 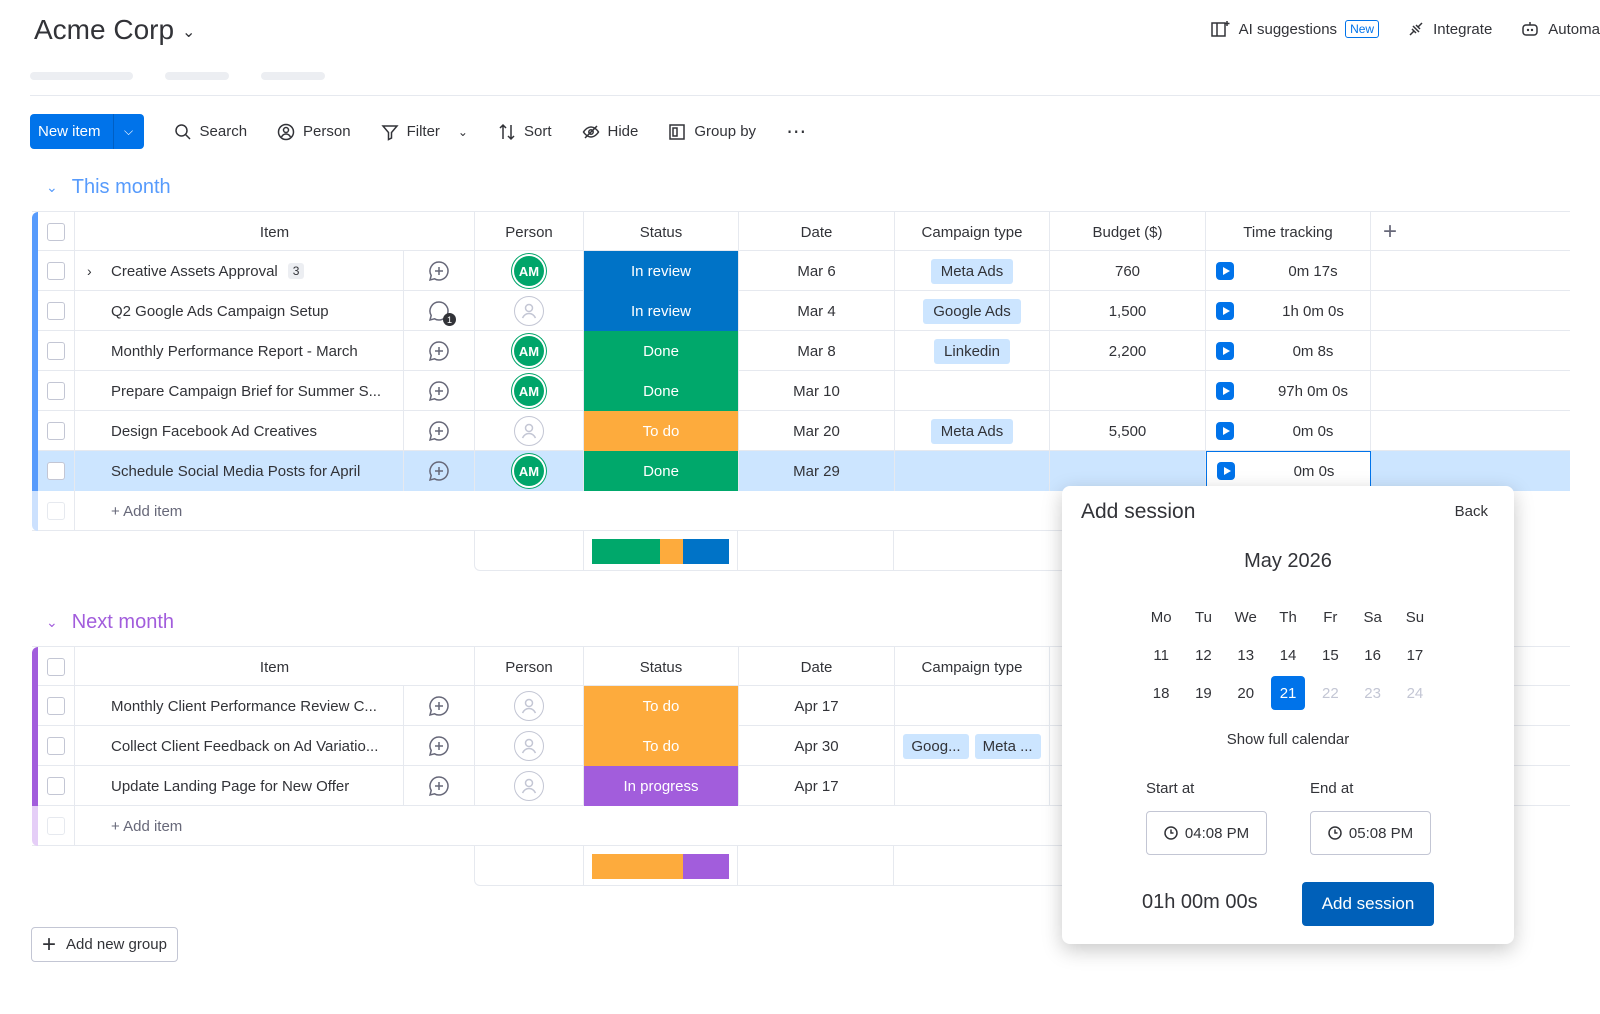 What do you see at coordinates (661, 271) in the screenshot?
I see `status-cell: In review` at bounding box center [661, 271].